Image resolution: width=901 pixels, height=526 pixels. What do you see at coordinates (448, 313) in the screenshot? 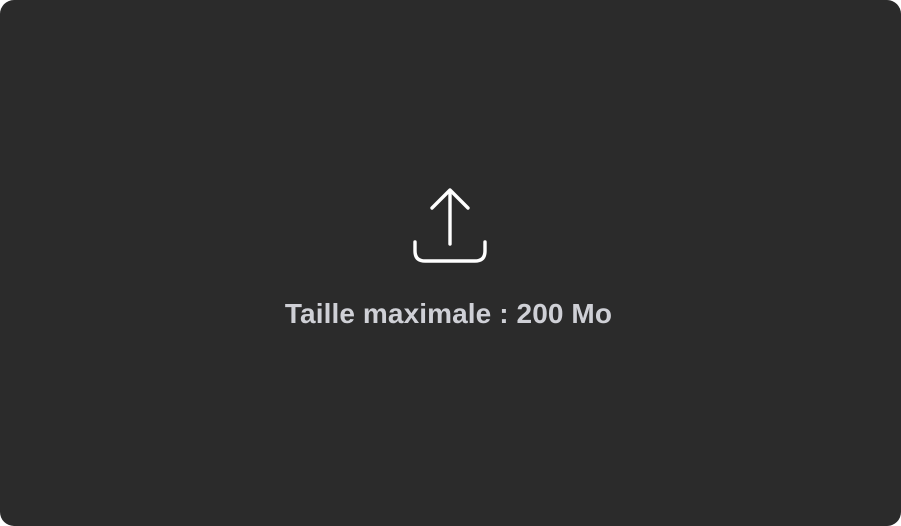
I see `max-size-hint: Taille maximale : 200 Mo` at bounding box center [448, 313].